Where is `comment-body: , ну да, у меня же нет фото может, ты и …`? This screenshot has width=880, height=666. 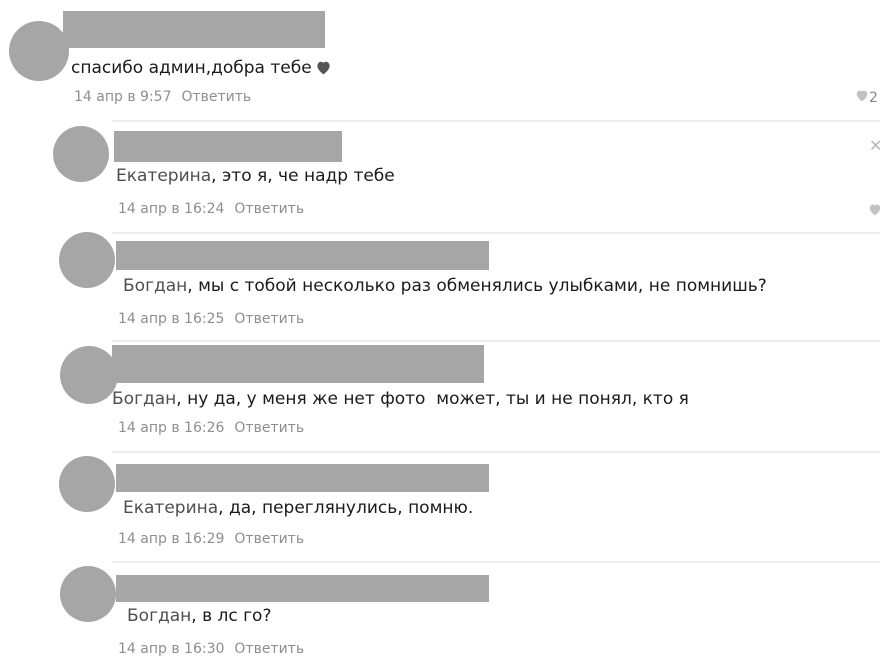 comment-body: , ну да, у меня же нет фото может, ты и … is located at coordinates (432, 399).